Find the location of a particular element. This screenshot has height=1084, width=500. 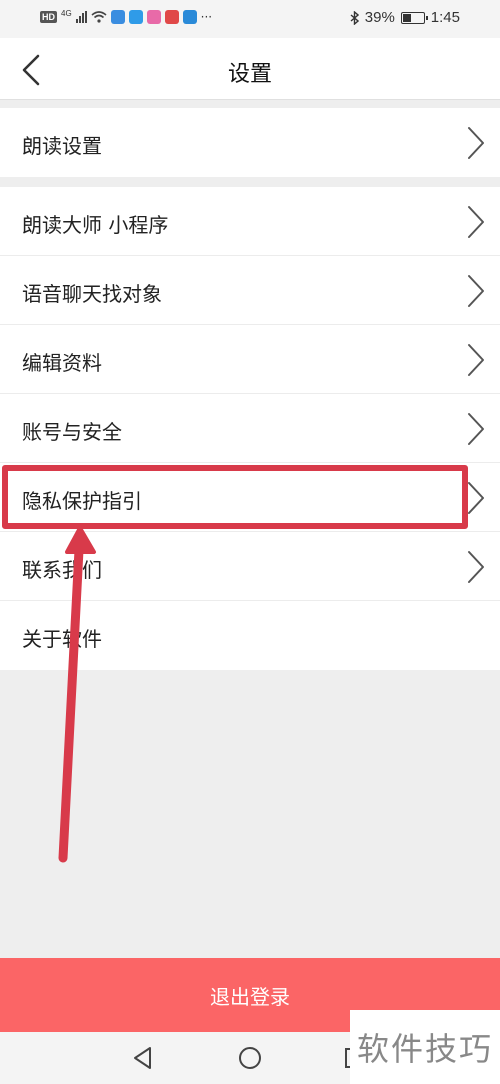

list-item: 语音聊天找对象 is located at coordinates (250, 290).